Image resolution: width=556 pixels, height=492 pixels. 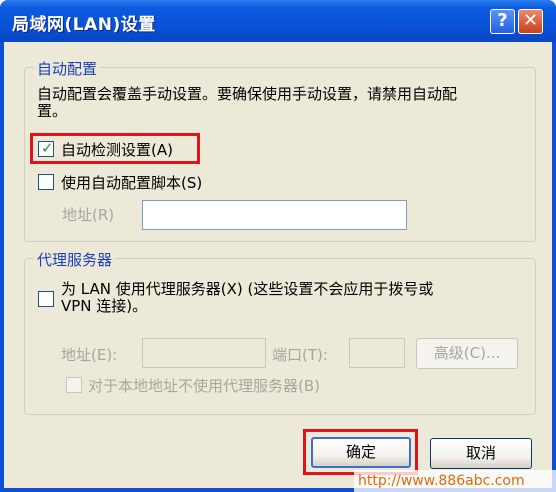 I want to click on window-title: 局域网(LAN)设置, so click(x=84, y=25).